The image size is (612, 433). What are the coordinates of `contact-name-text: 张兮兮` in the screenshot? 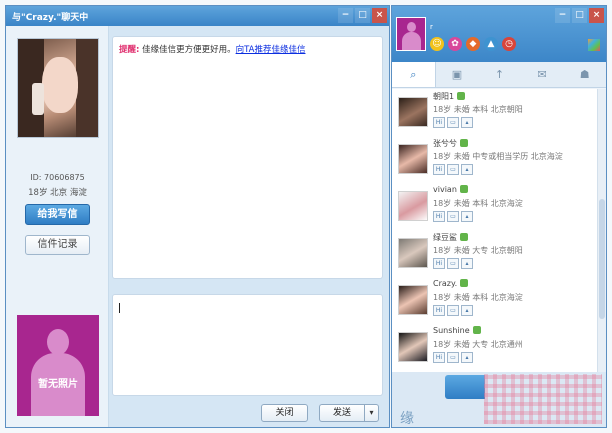 It's located at (445, 143).